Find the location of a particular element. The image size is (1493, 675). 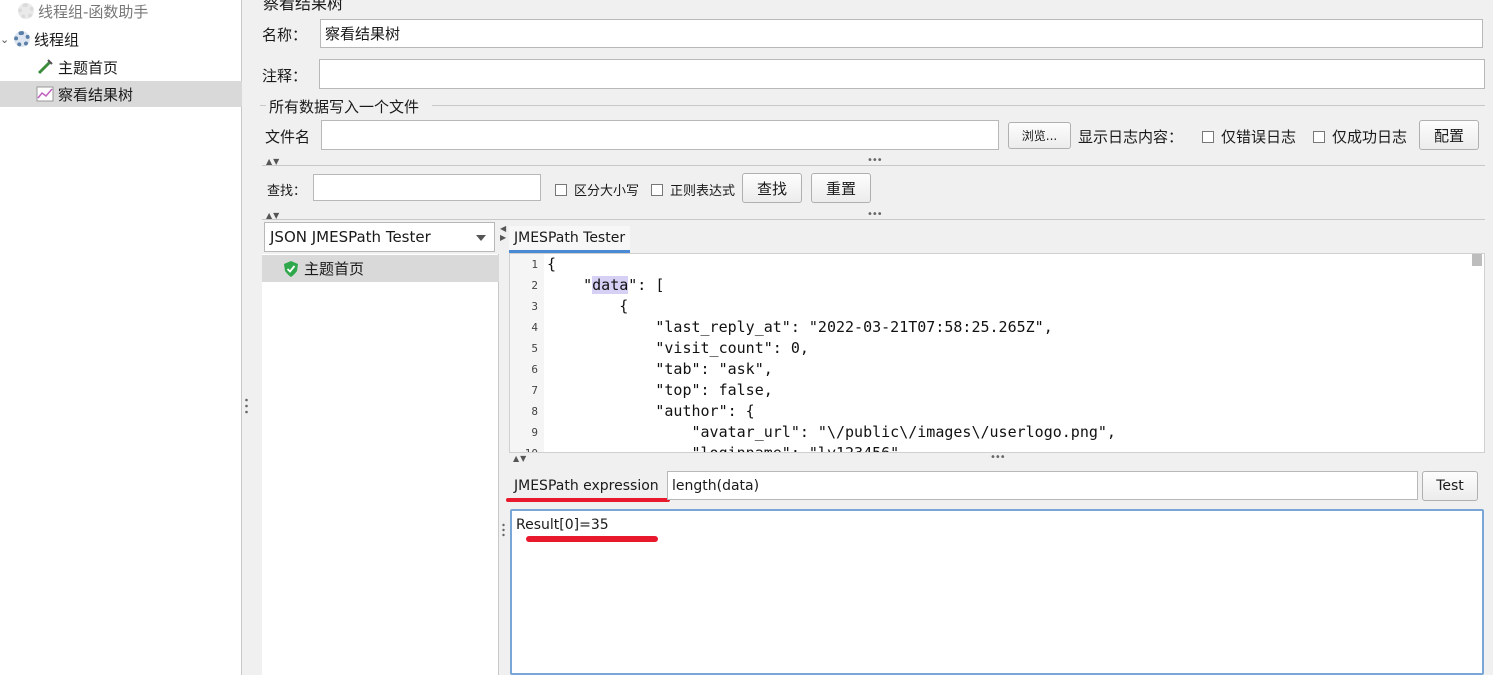

filename-field is located at coordinates (660, 135).